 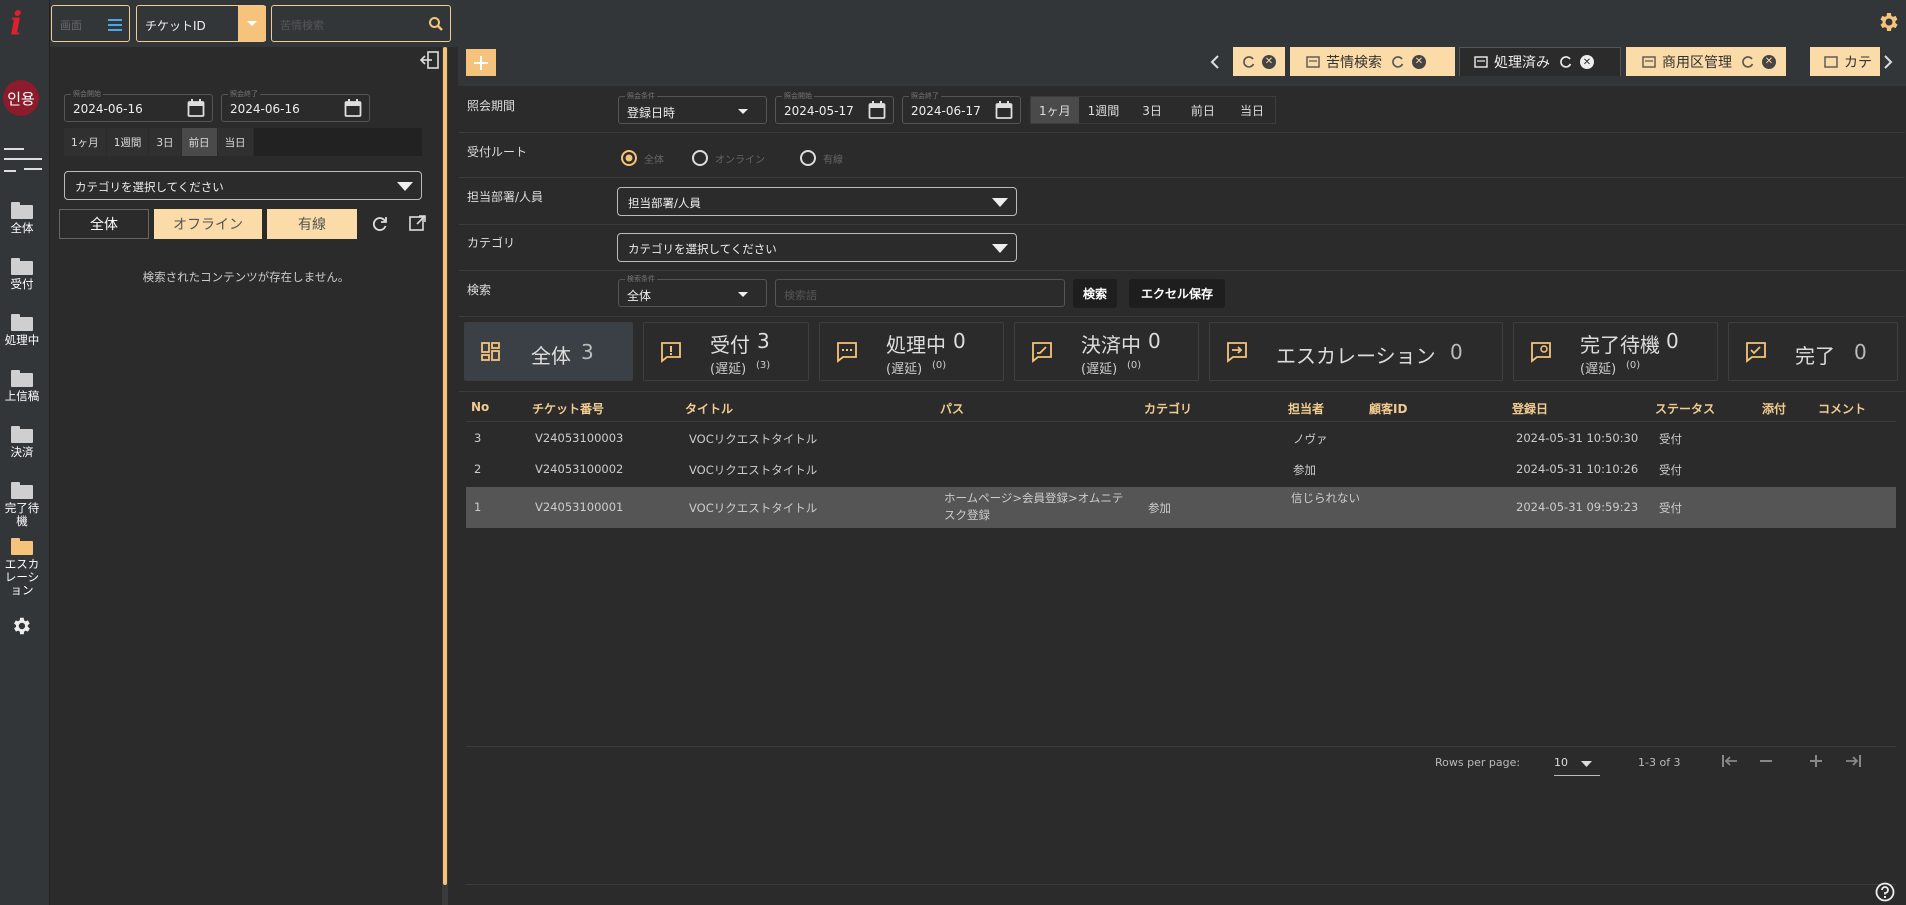 What do you see at coordinates (445, 466) in the screenshot?
I see `left-scrollbar-thumb` at bounding box center [445, 466].